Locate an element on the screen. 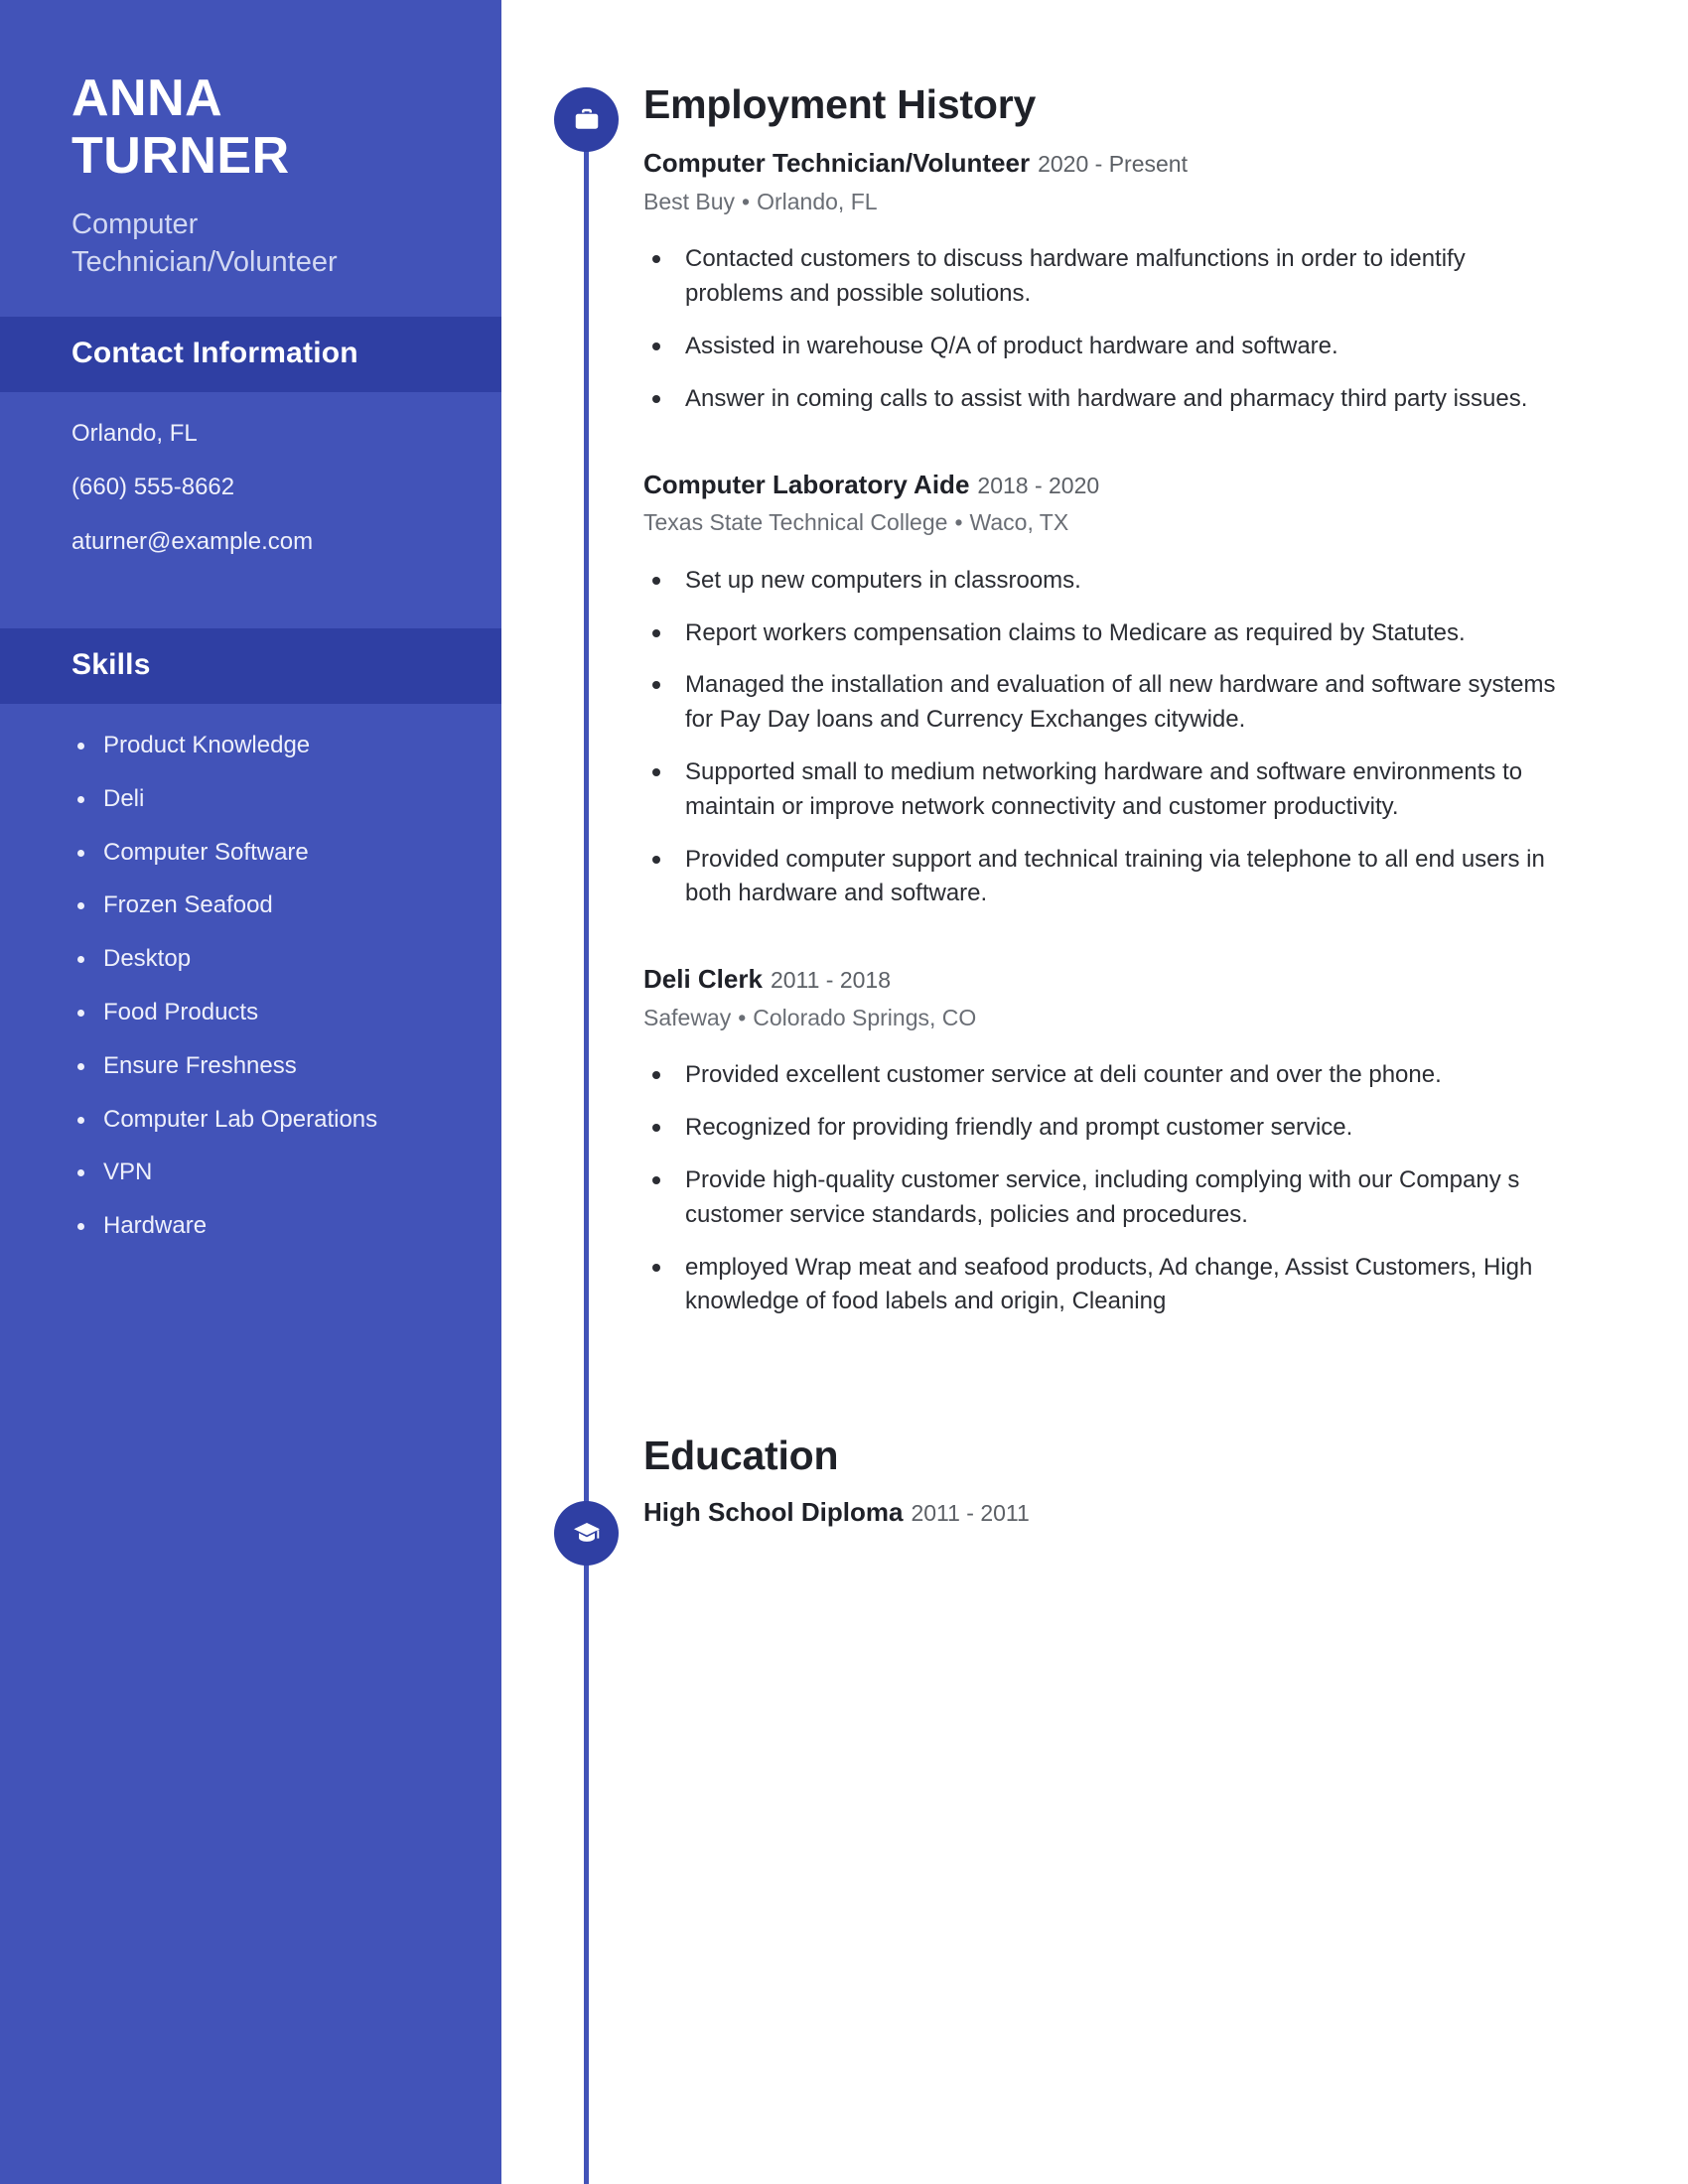  list-item: Ensure Freshness is located at coordinates (250, 1066).